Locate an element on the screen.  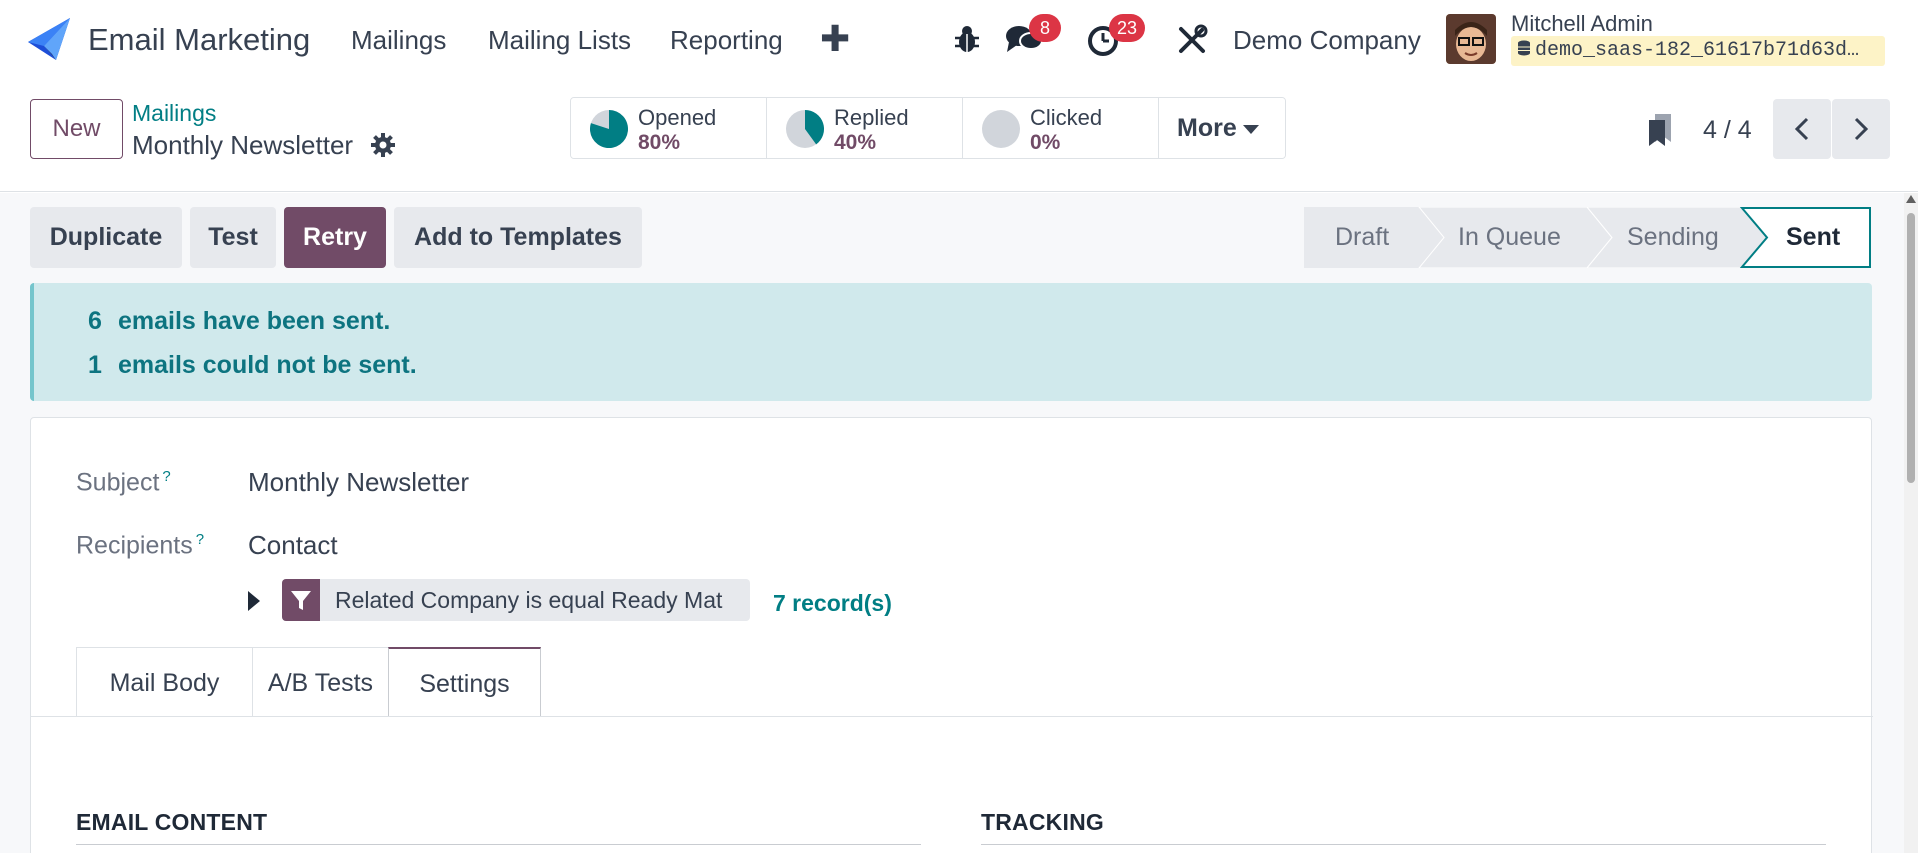
user-name: Mitchell Admin is located at coordinates (1582, 24).